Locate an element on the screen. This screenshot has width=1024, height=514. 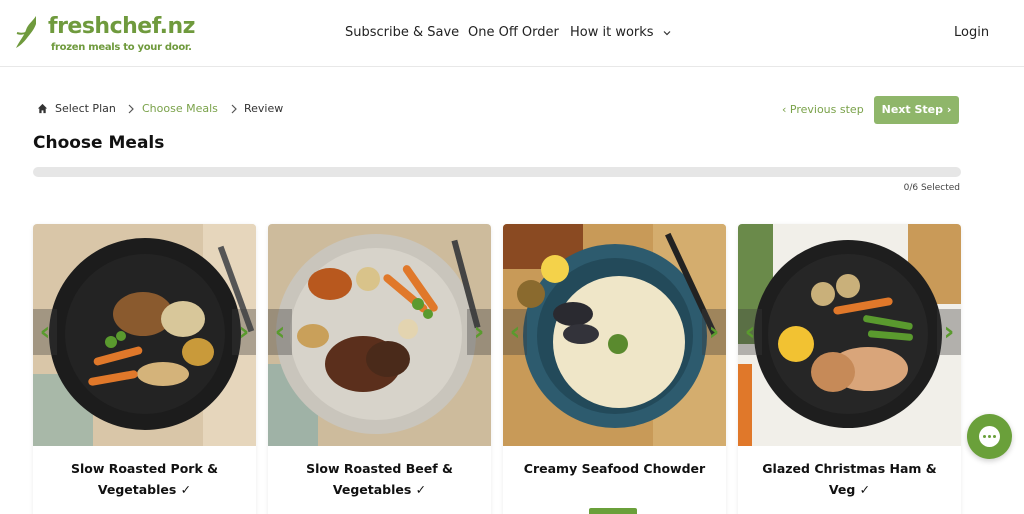
meal-card: ‹ › Creamy Seafood Chowder is located at coordinates (614, 369).